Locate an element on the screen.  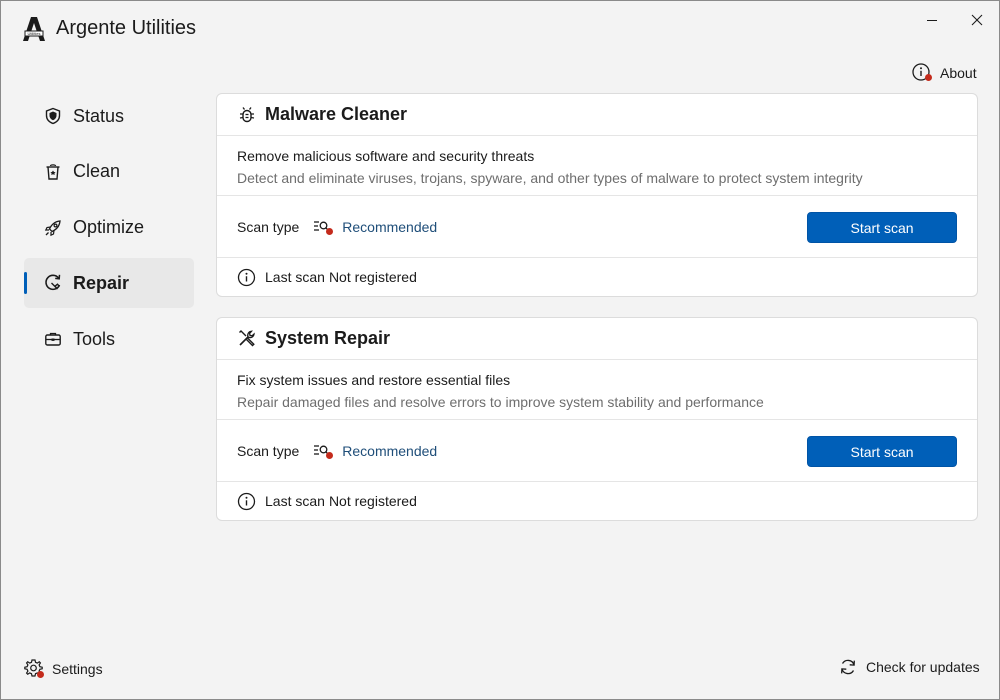
sidebar-item-optimize: Optimize is located at coordinates (109, 228).